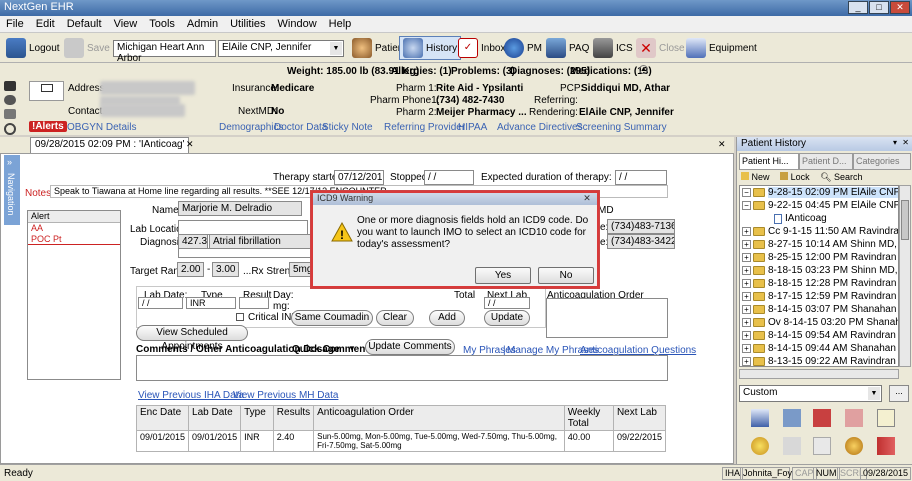  Describe the element at coordinates (10, 129) in the screenshot. I see `clock-icon` at that location.